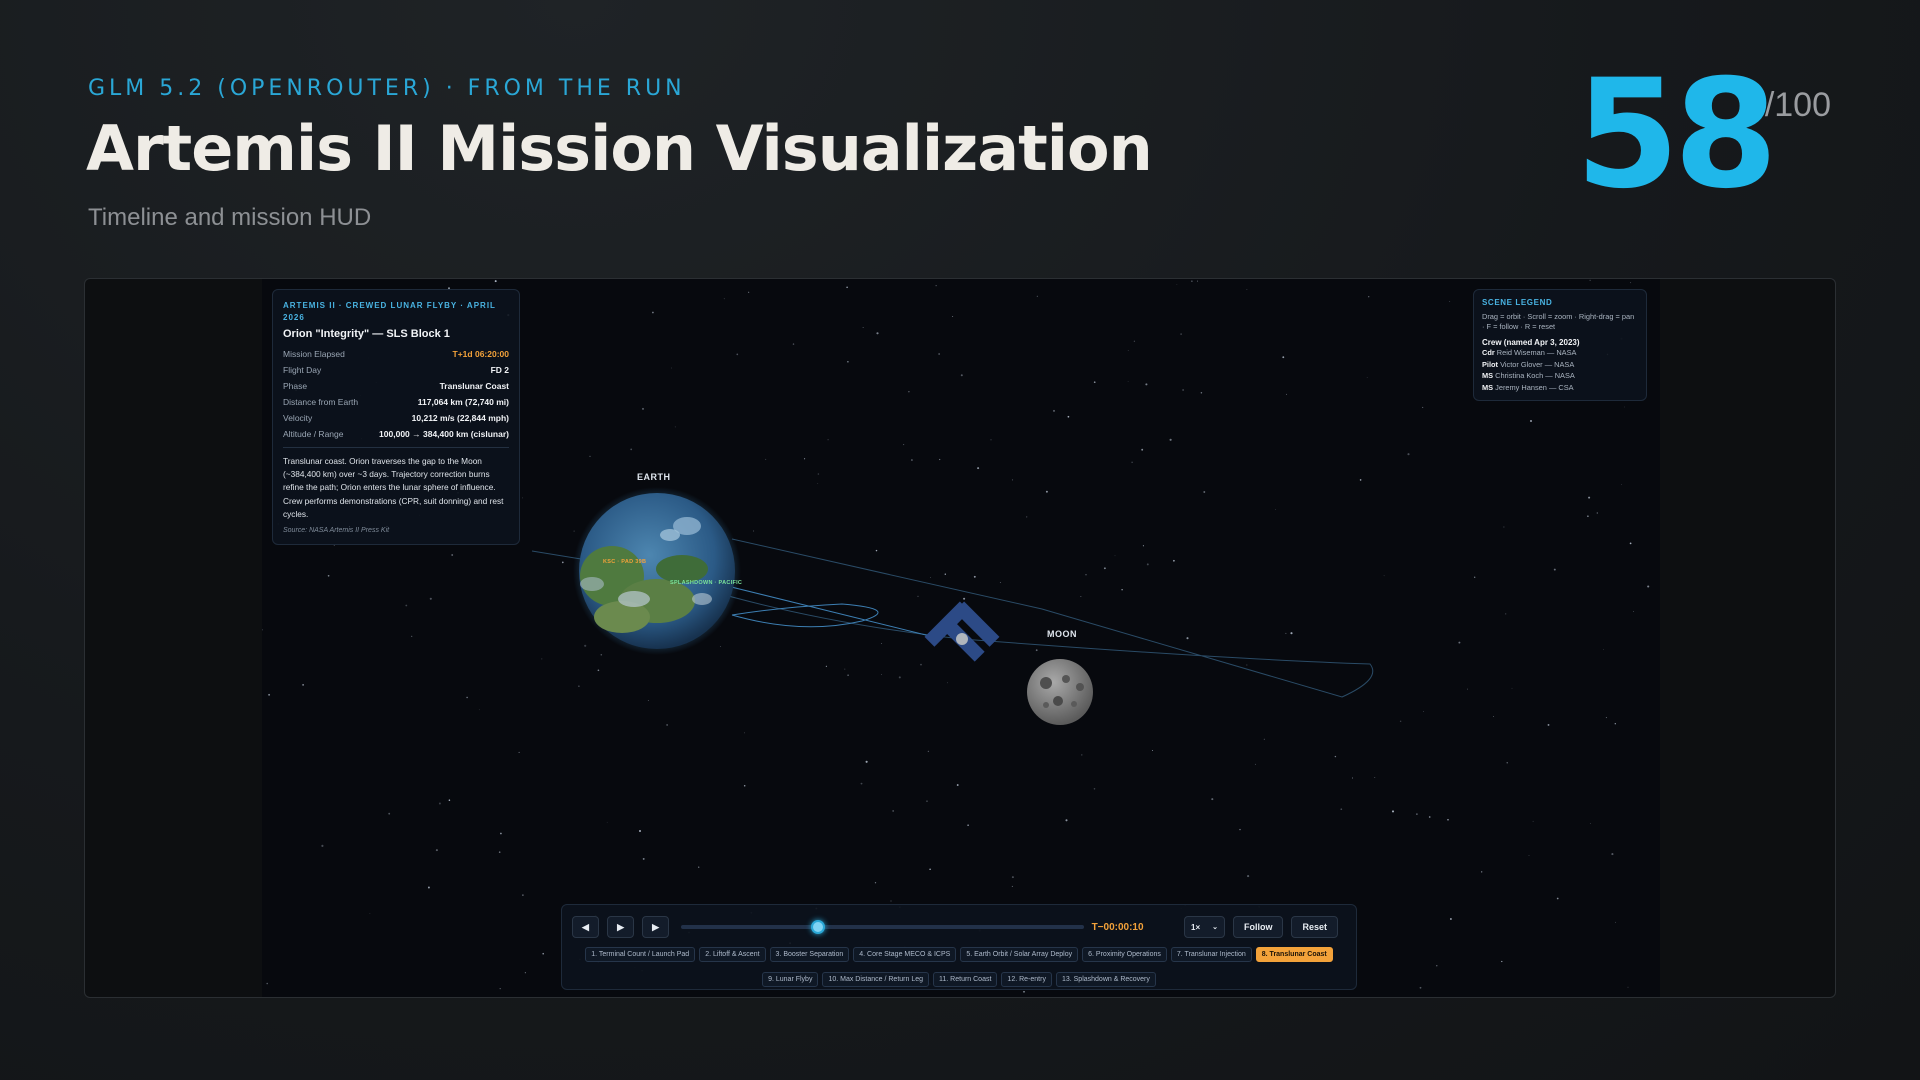 This screenshot has width=1920, height=1080. Describe the element at coordinates (1258, 927) in the screenshot. I see `follow-button: Follow` at that location.